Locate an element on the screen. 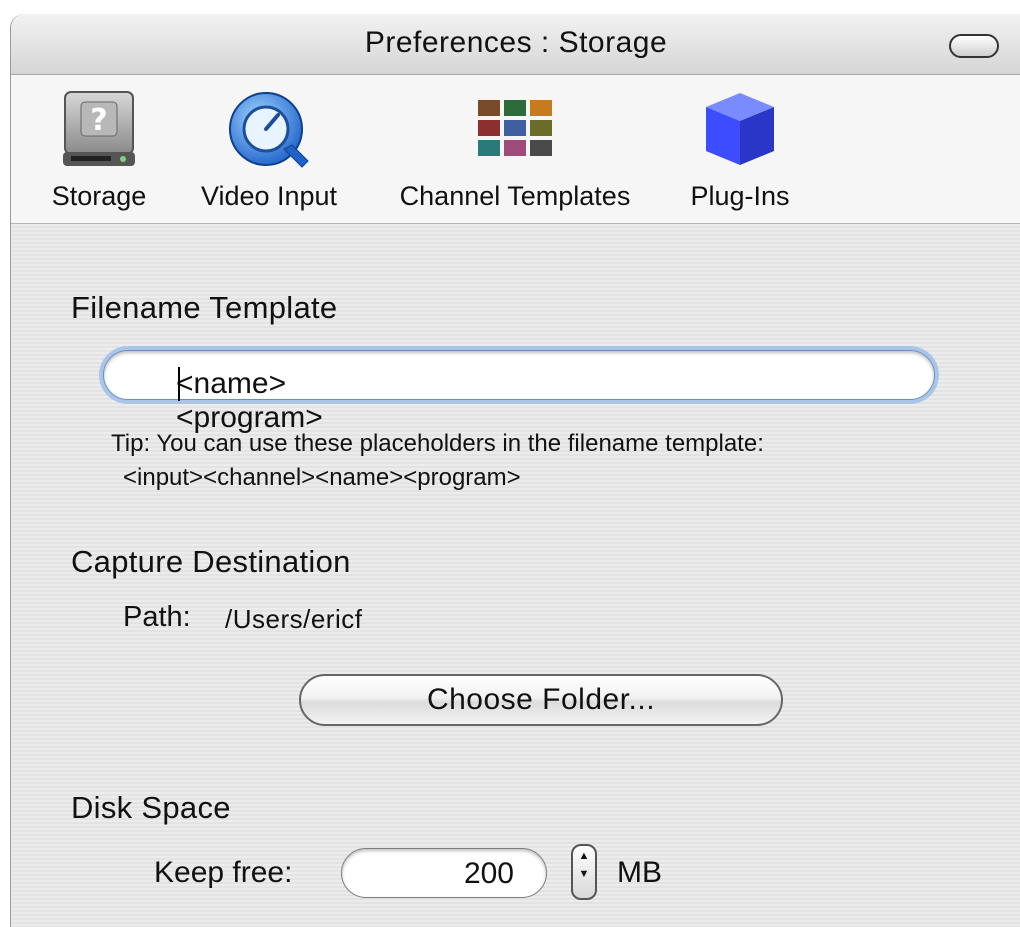  path-label: Path: is located at coordinates (157, 617).